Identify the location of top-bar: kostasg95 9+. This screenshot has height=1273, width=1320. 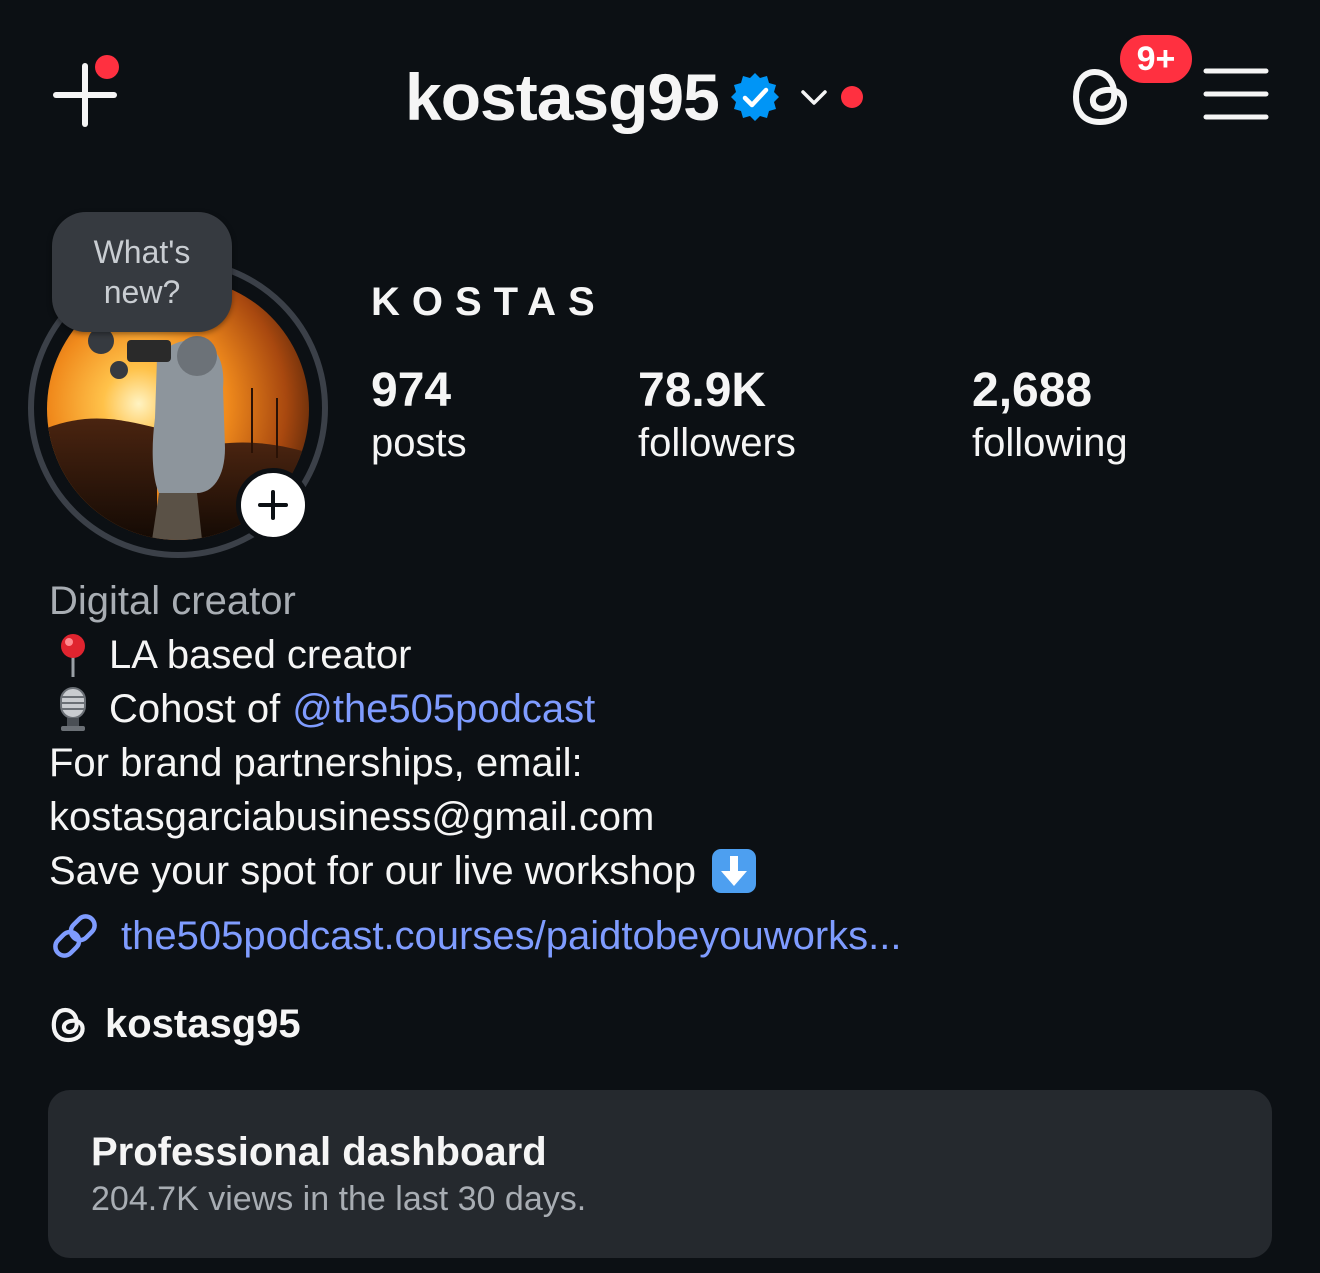
(660, 95).